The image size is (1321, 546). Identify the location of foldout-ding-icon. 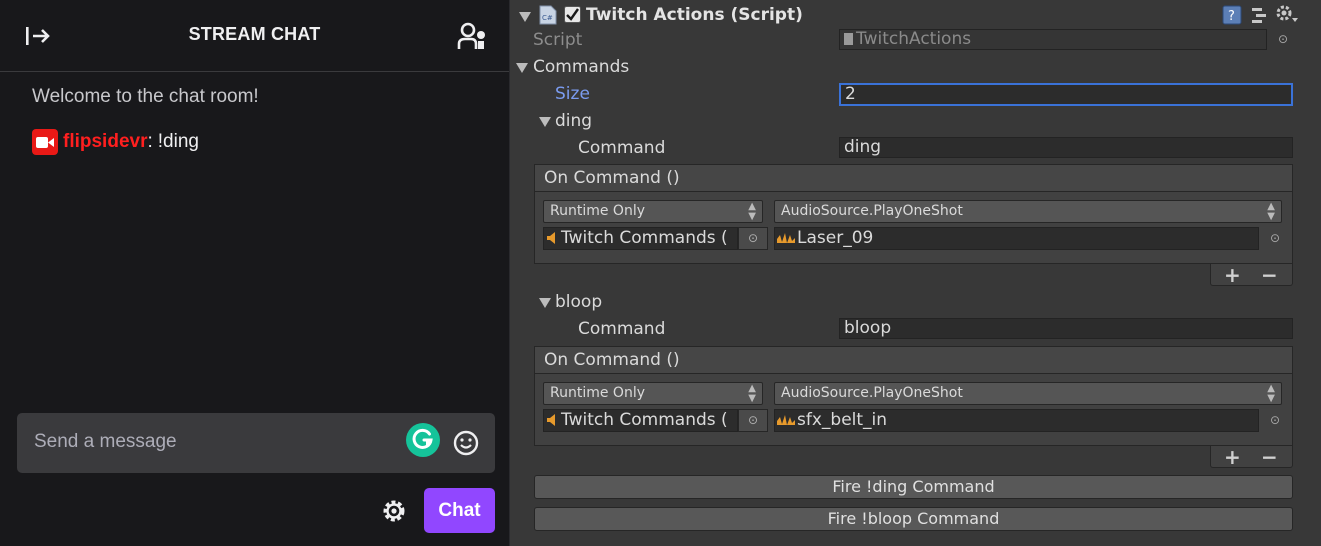
(545, 122).